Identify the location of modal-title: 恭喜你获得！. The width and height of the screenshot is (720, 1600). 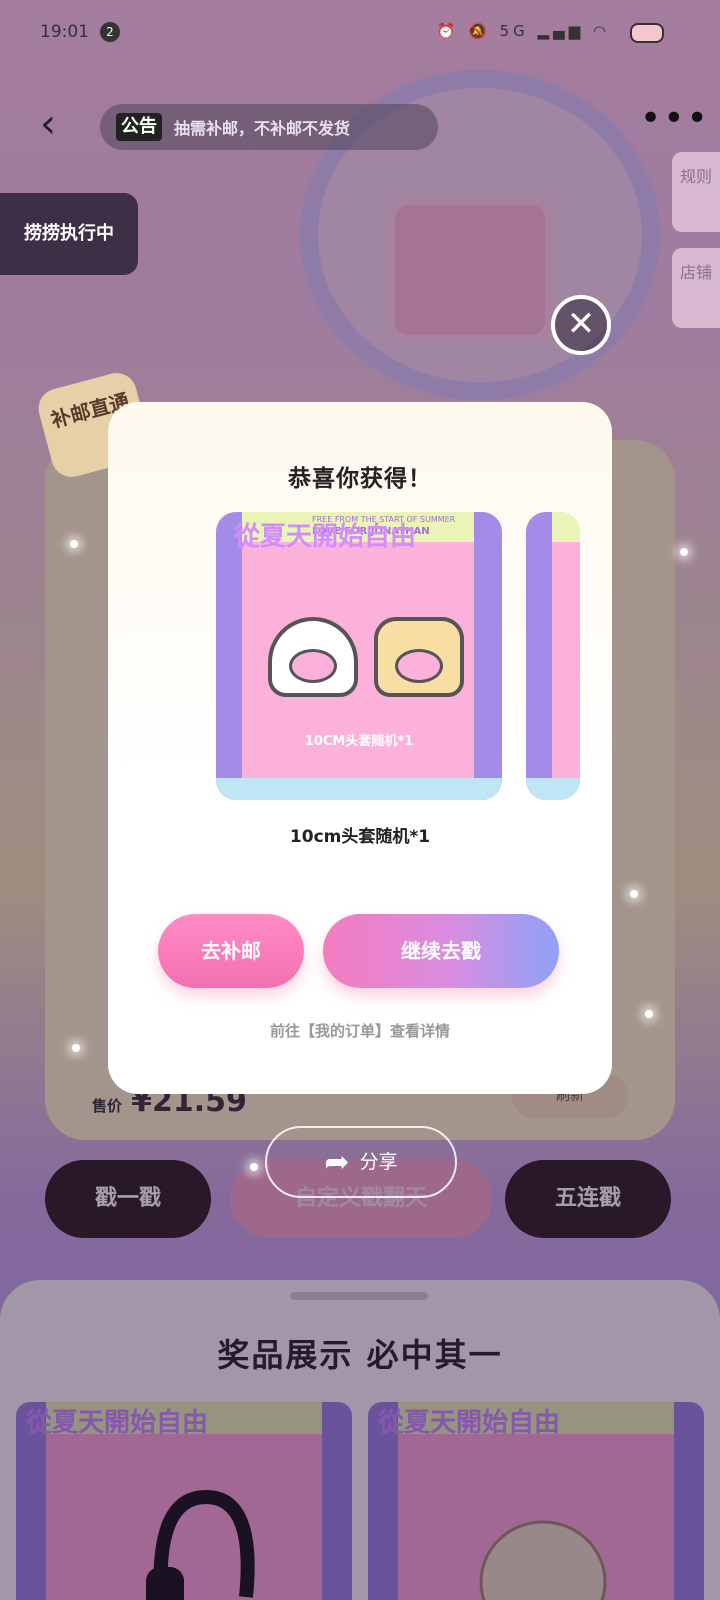
(360, 479).